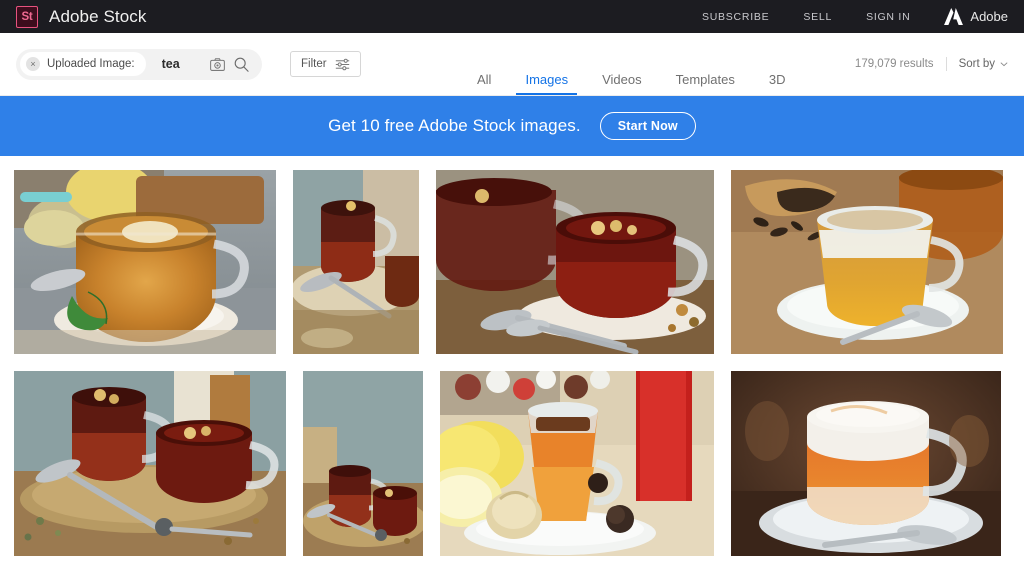 The width and height of the screenshot is (1024, 580). What do you see at coordinates (894, 64) in the screenshot?
I see `results-count: 179,079 results` at bounding box center [894, 64].